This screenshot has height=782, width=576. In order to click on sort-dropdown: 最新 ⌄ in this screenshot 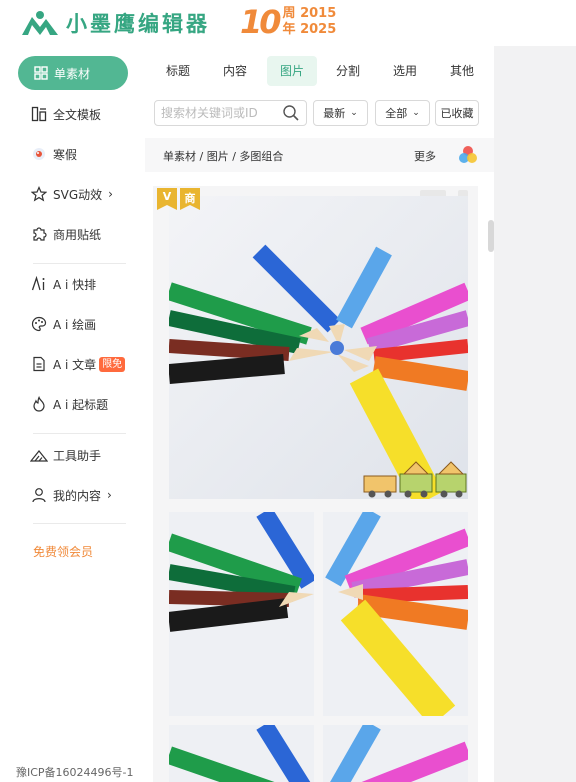, I will do `click(340, 113)`.